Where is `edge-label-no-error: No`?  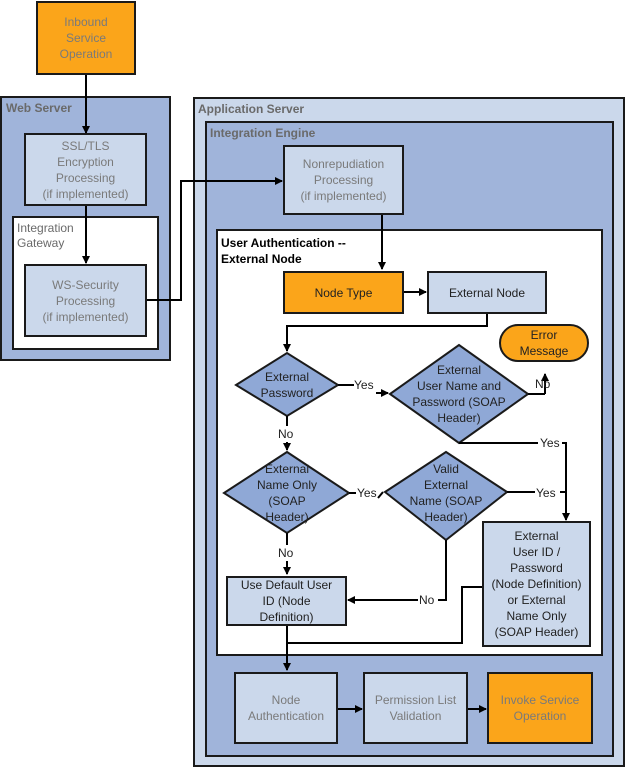 edge-label-no-error: No is located at coordinates (543, 384).